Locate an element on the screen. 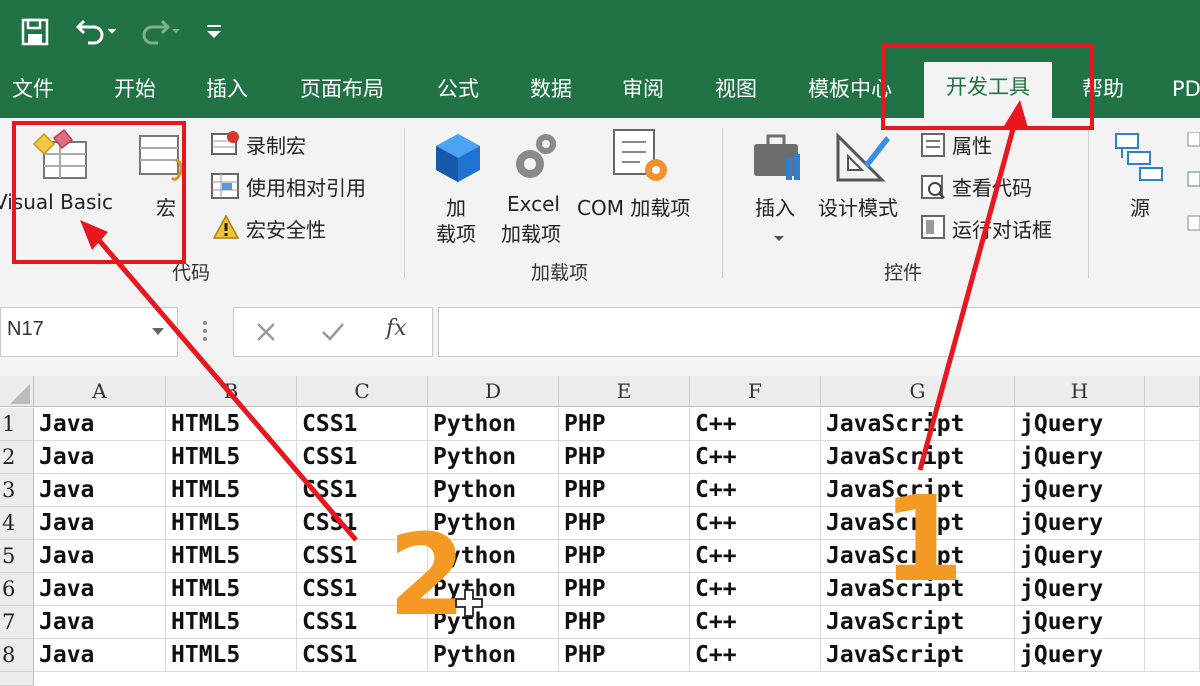  cell-cursor-icon is located at coordinates (469, 605).